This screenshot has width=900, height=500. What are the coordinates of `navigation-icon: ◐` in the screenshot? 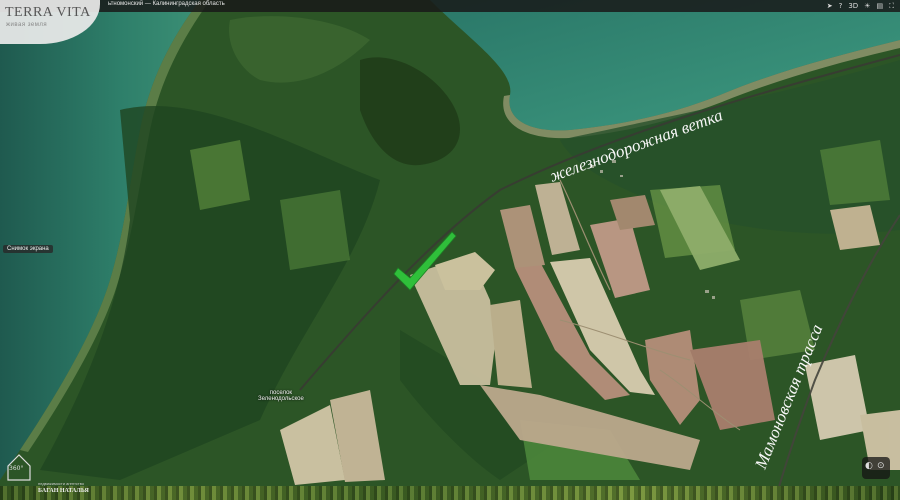 It's located at (869, 466).